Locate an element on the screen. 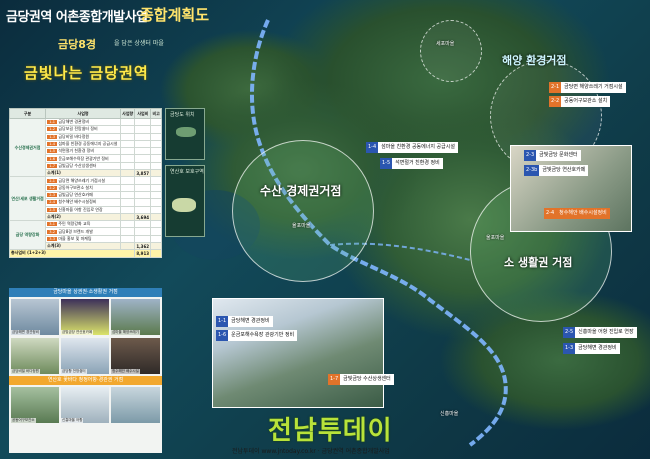  photo is located at coordinates (135, 405).